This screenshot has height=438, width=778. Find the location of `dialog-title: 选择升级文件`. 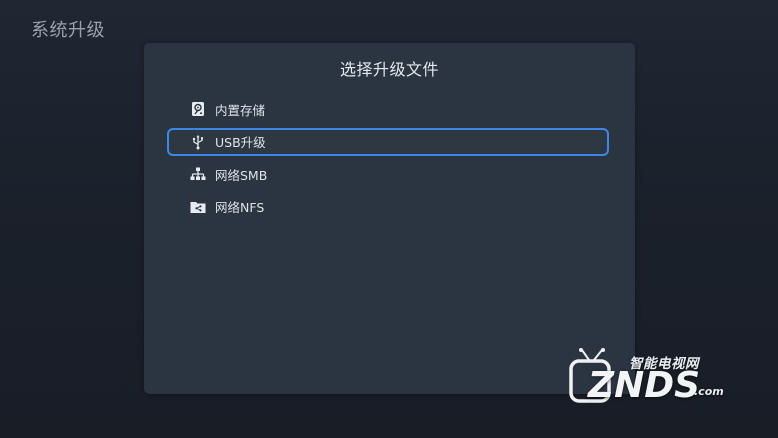

dialog-title: 选择升级文件 is located at coordinates (389, 69).